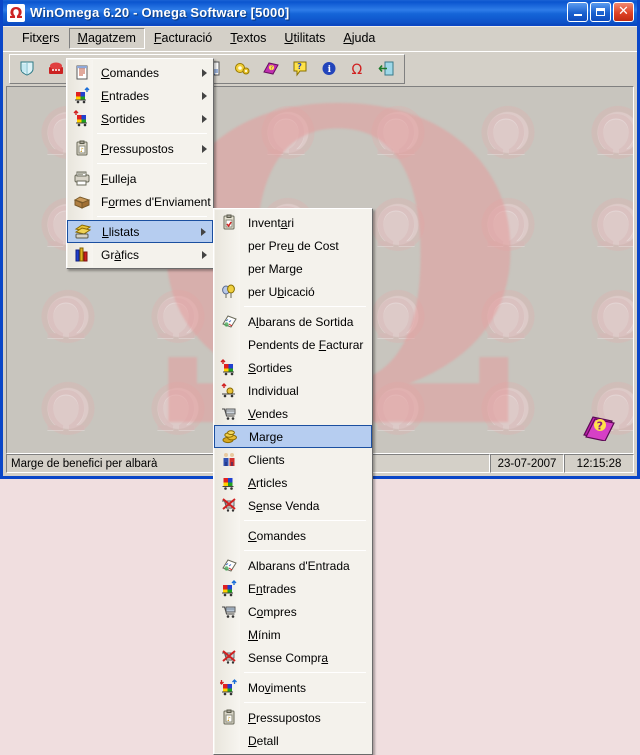 This screenshot has width=640, height=755. Describe the element at coordinates (623, 12) in the screenshot. I see `close-button: ✕` at that location.